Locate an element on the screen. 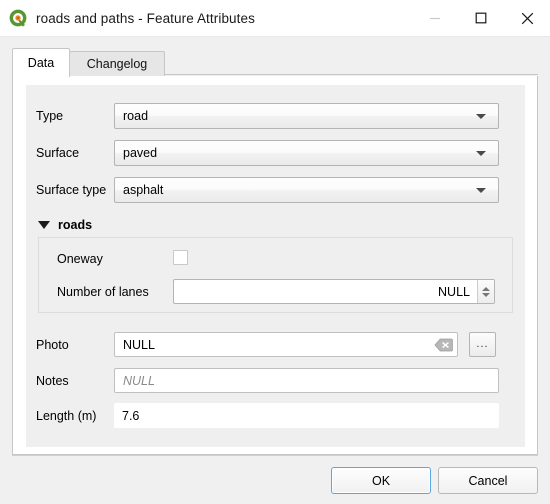 The image size is (550, 504). ok-button: OK is located at coordinates (381, 480).